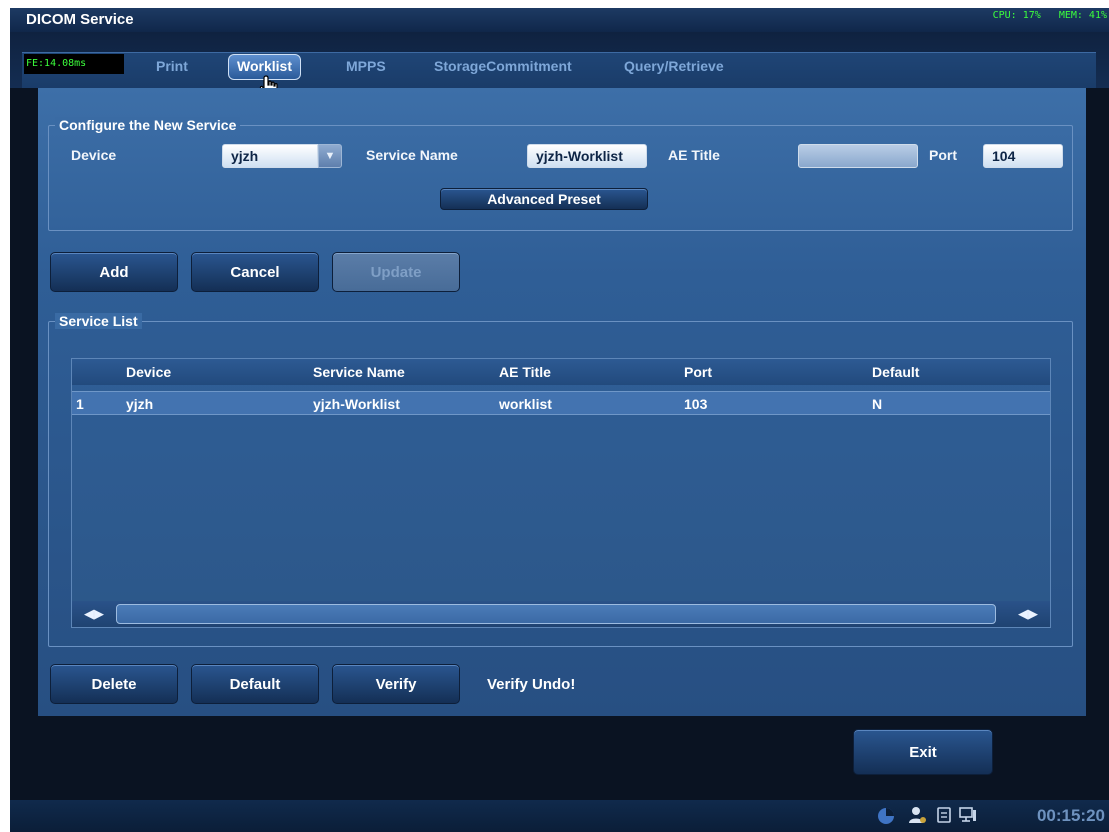  Describe the element at coordinates (396, 684) in the screenshot. I see `verify-button: Verify` at that location.